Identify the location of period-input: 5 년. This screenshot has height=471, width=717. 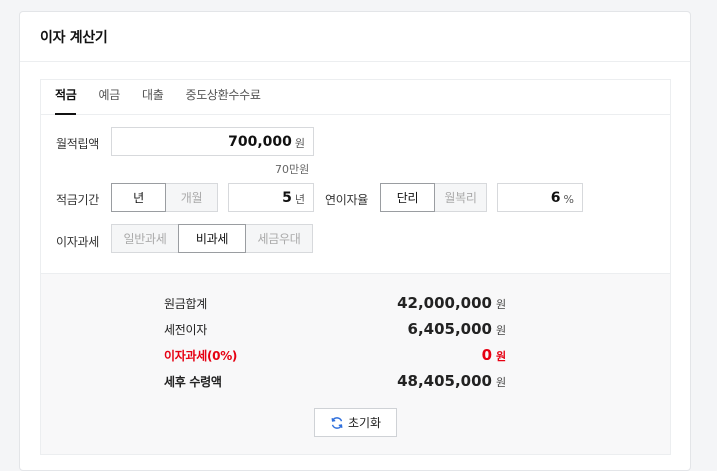
(271, 197).